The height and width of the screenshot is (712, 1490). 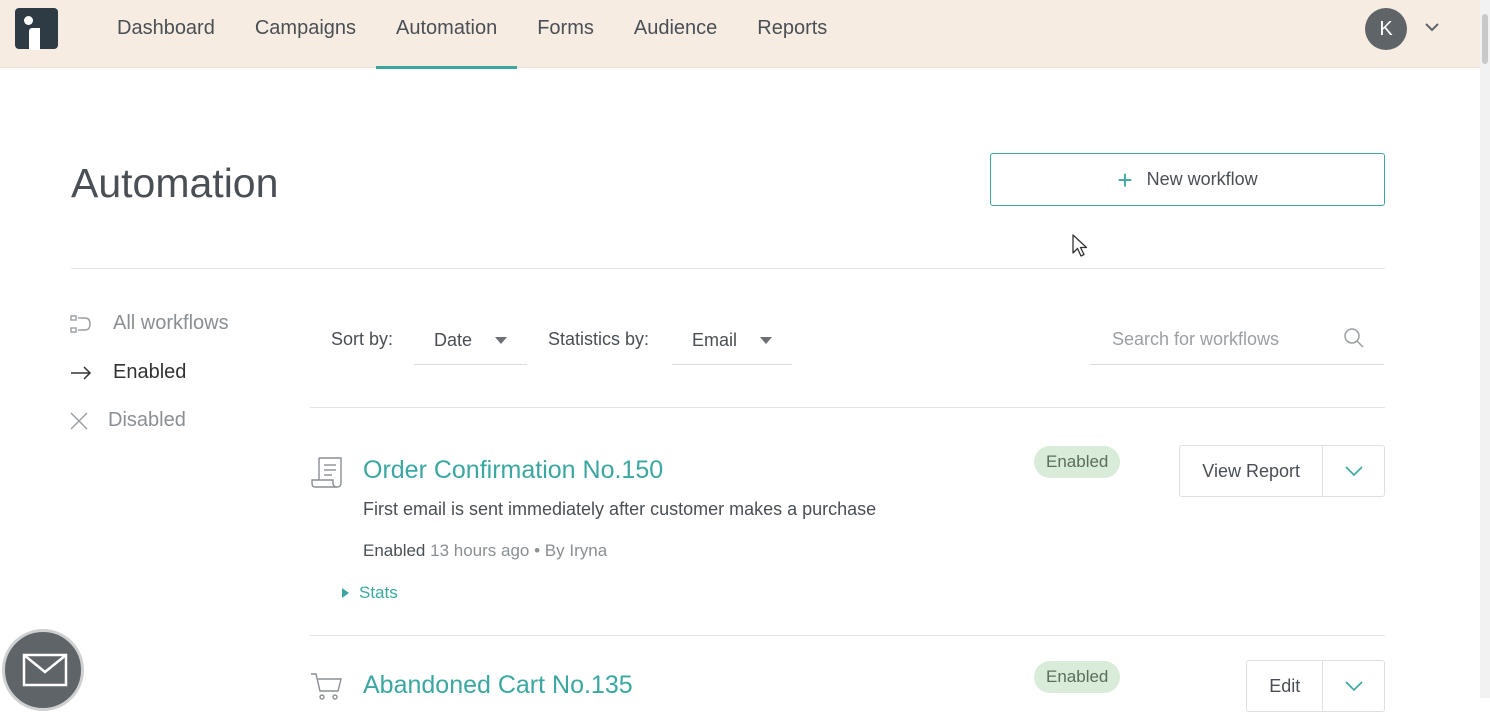 I want to click on nav-item-automation: Automation, so click(x=447, y=34).